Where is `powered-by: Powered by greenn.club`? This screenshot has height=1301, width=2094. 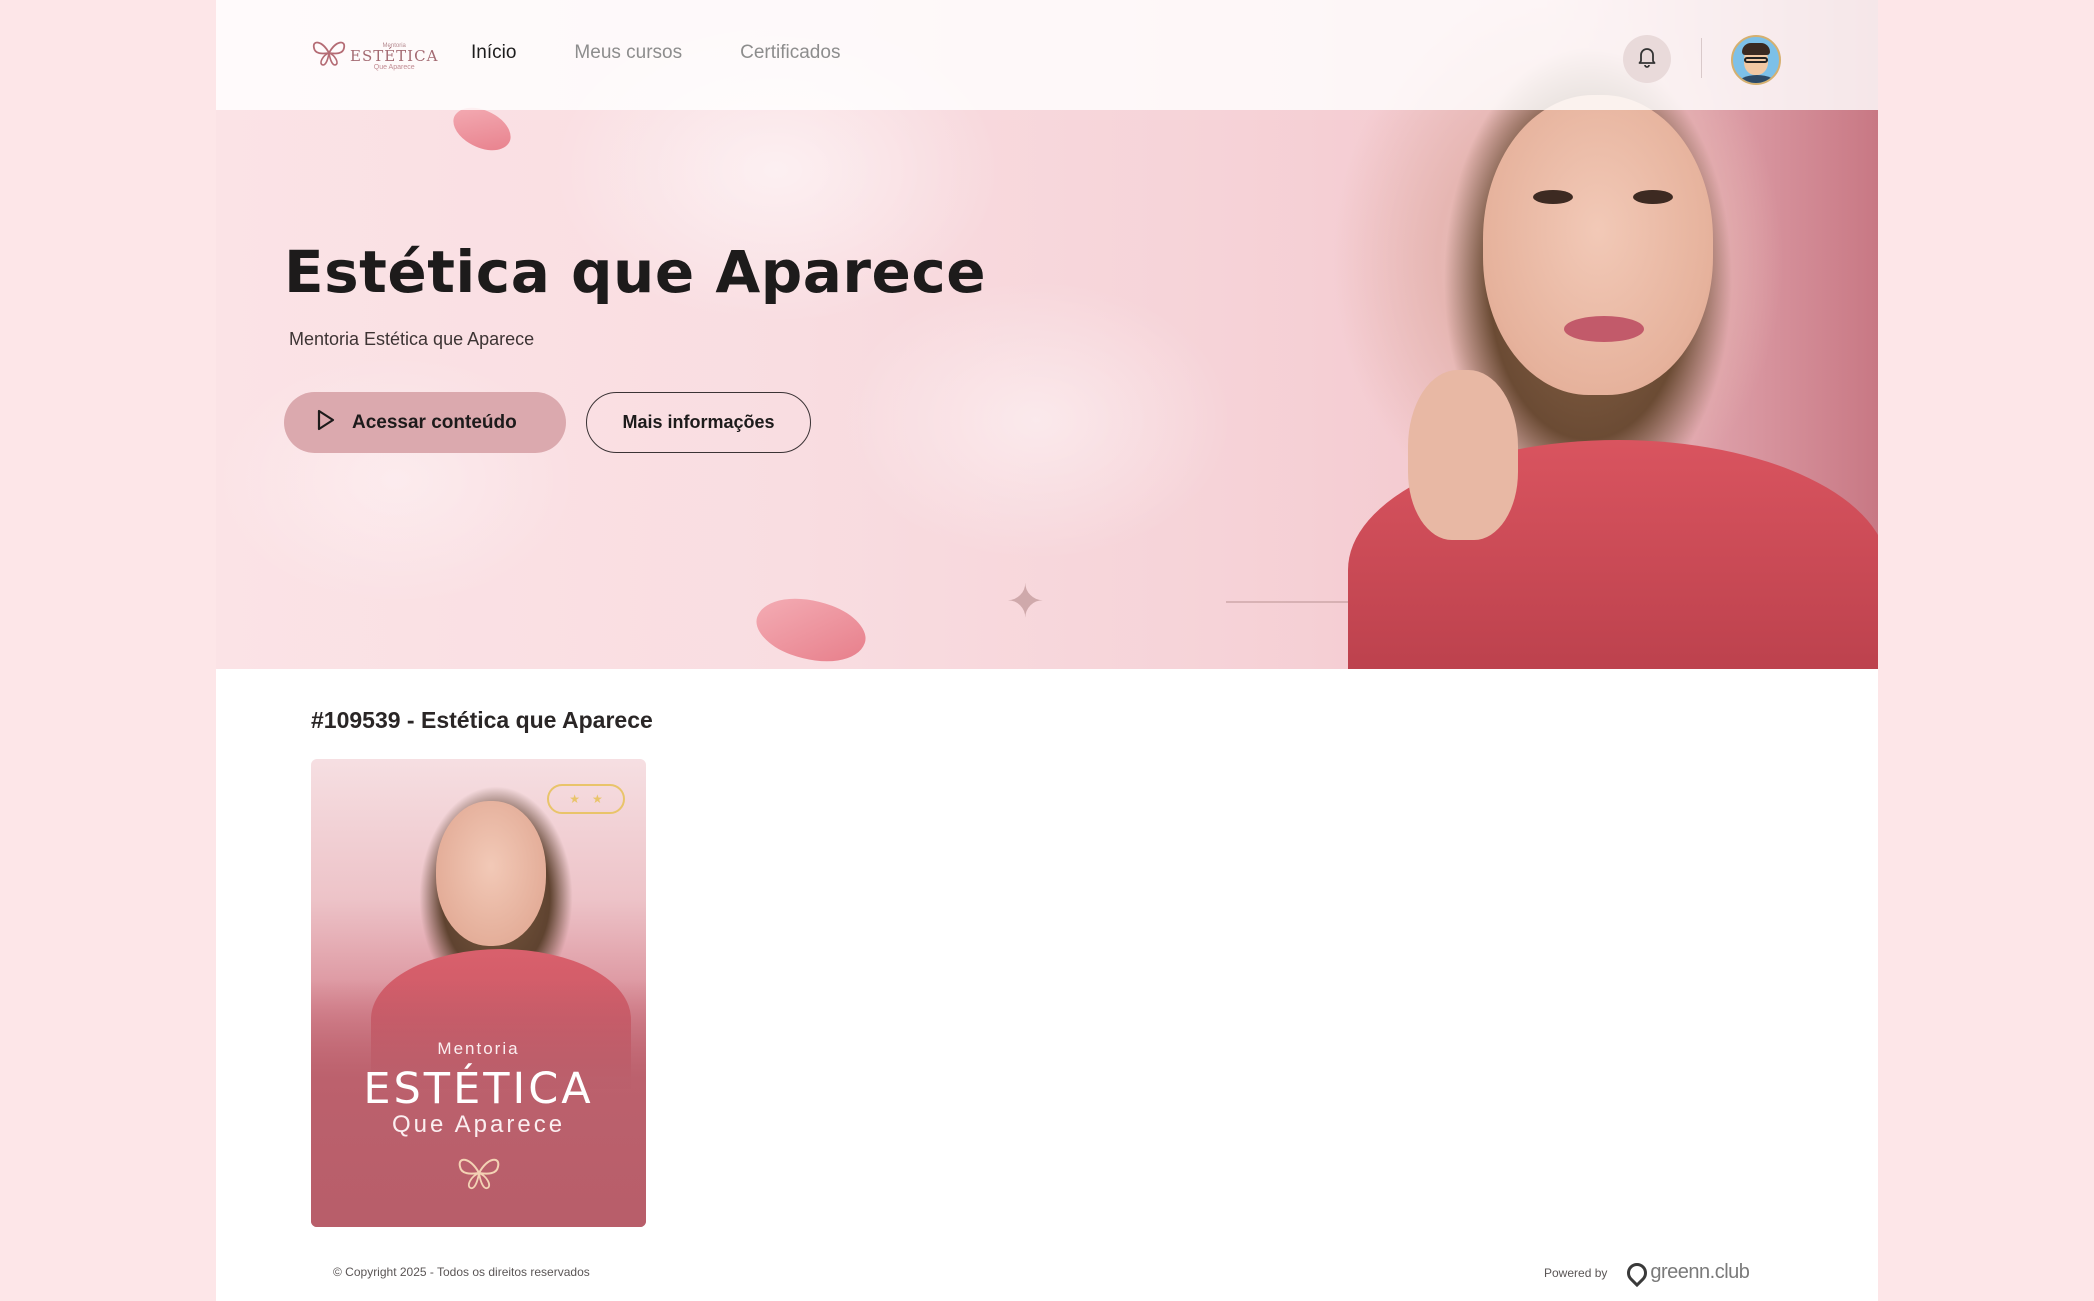
powered-by: Powered by greenn.club is located at coordinates (1647, 1272).